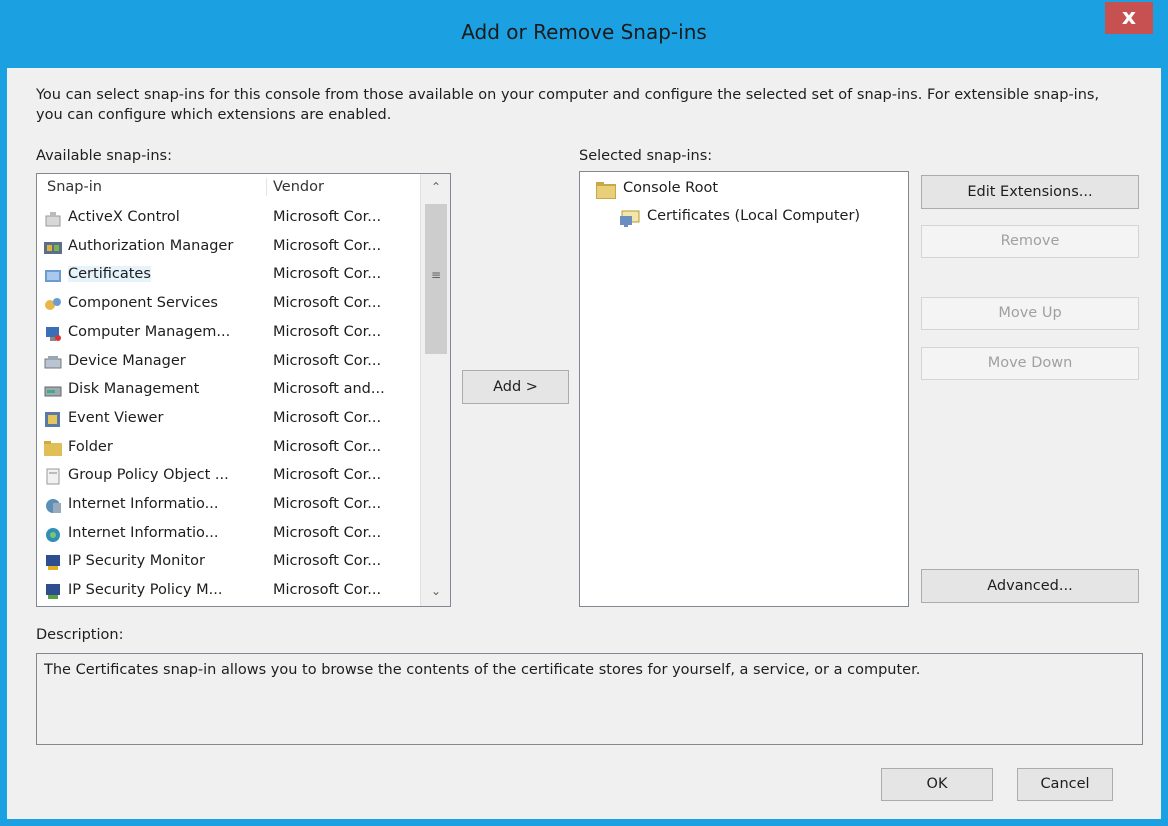  Describe the element at coordinates (52, 419) in the screenshot. I see `event-viewer-icon` at that location.